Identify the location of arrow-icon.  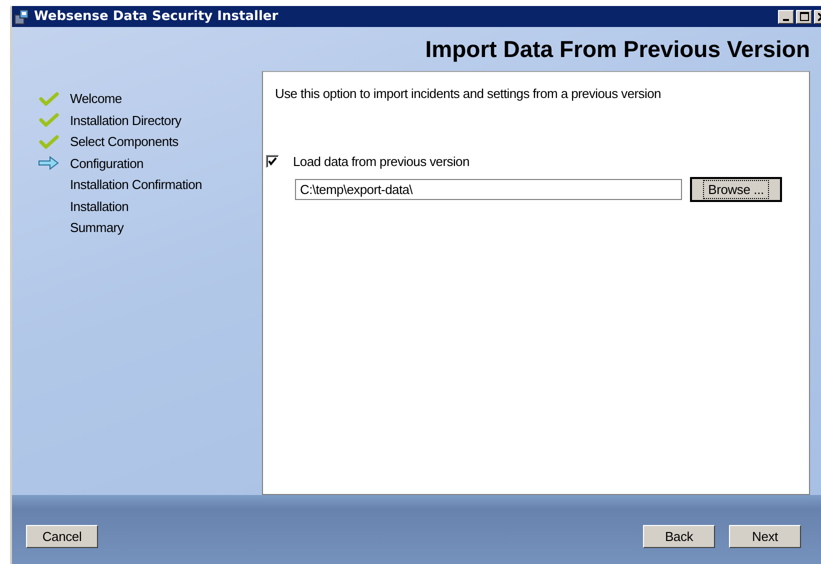
(49, 163).